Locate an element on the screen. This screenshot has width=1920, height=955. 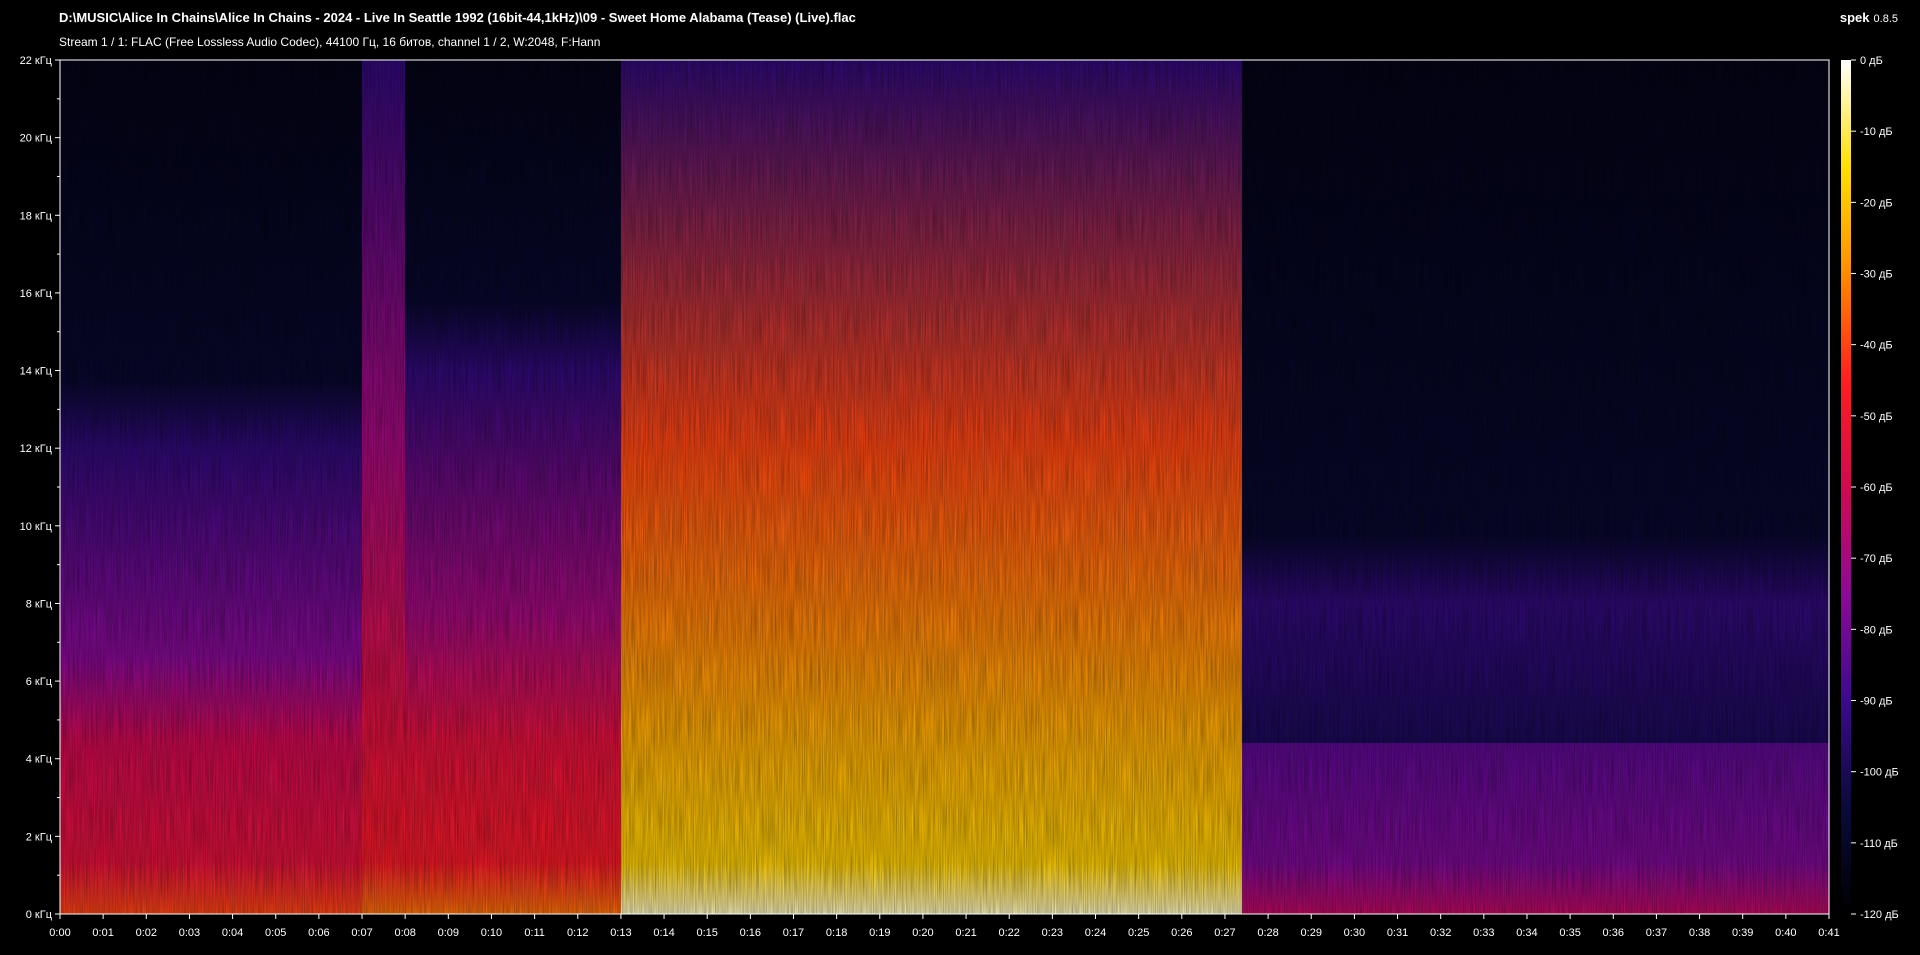
x-tick-label: 0:12 is located at coordinates (577, 933).